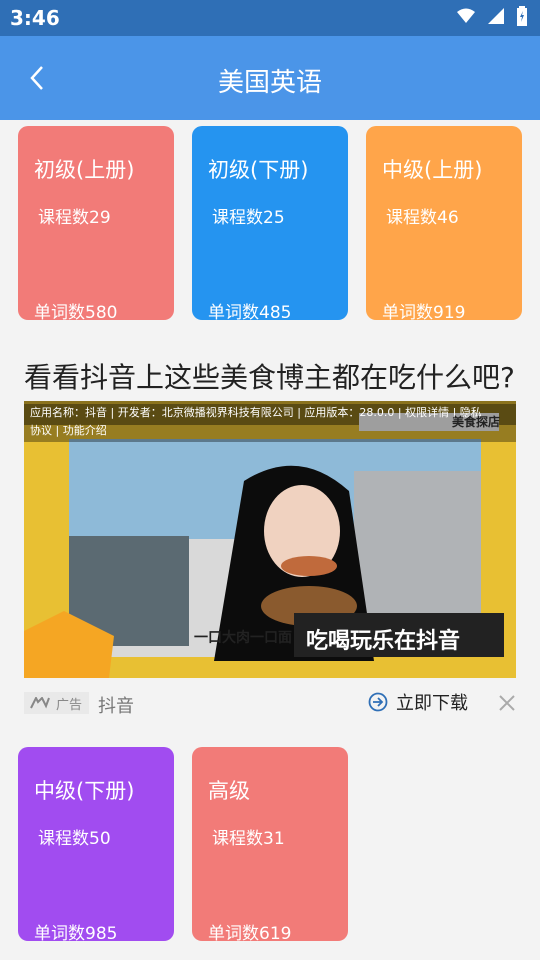 The image size is (540, 960). I want to click on course-card-beginner-1: 初级(上册) 课程数29 单词数580, so click(96, 224).